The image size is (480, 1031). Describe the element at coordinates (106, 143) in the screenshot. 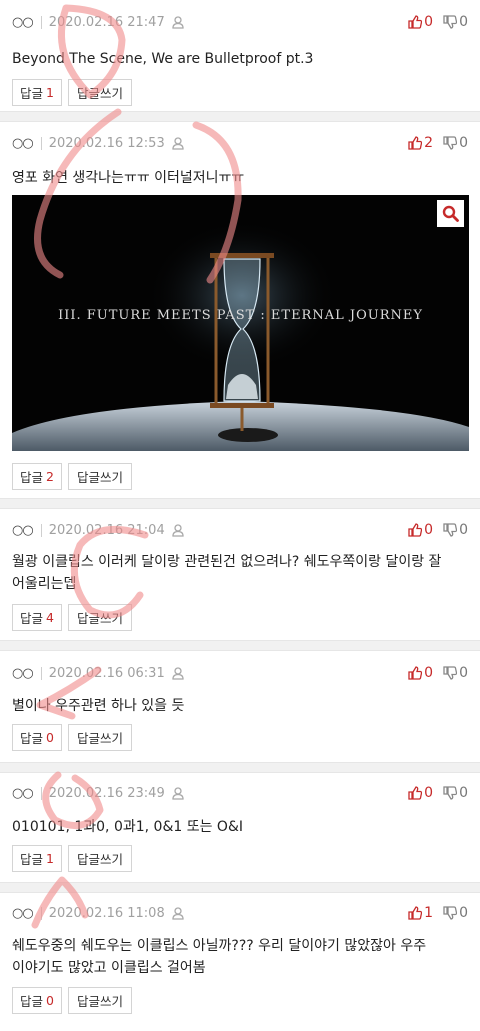

I see `comment-date: 2020.02.16 12:53` at that location.